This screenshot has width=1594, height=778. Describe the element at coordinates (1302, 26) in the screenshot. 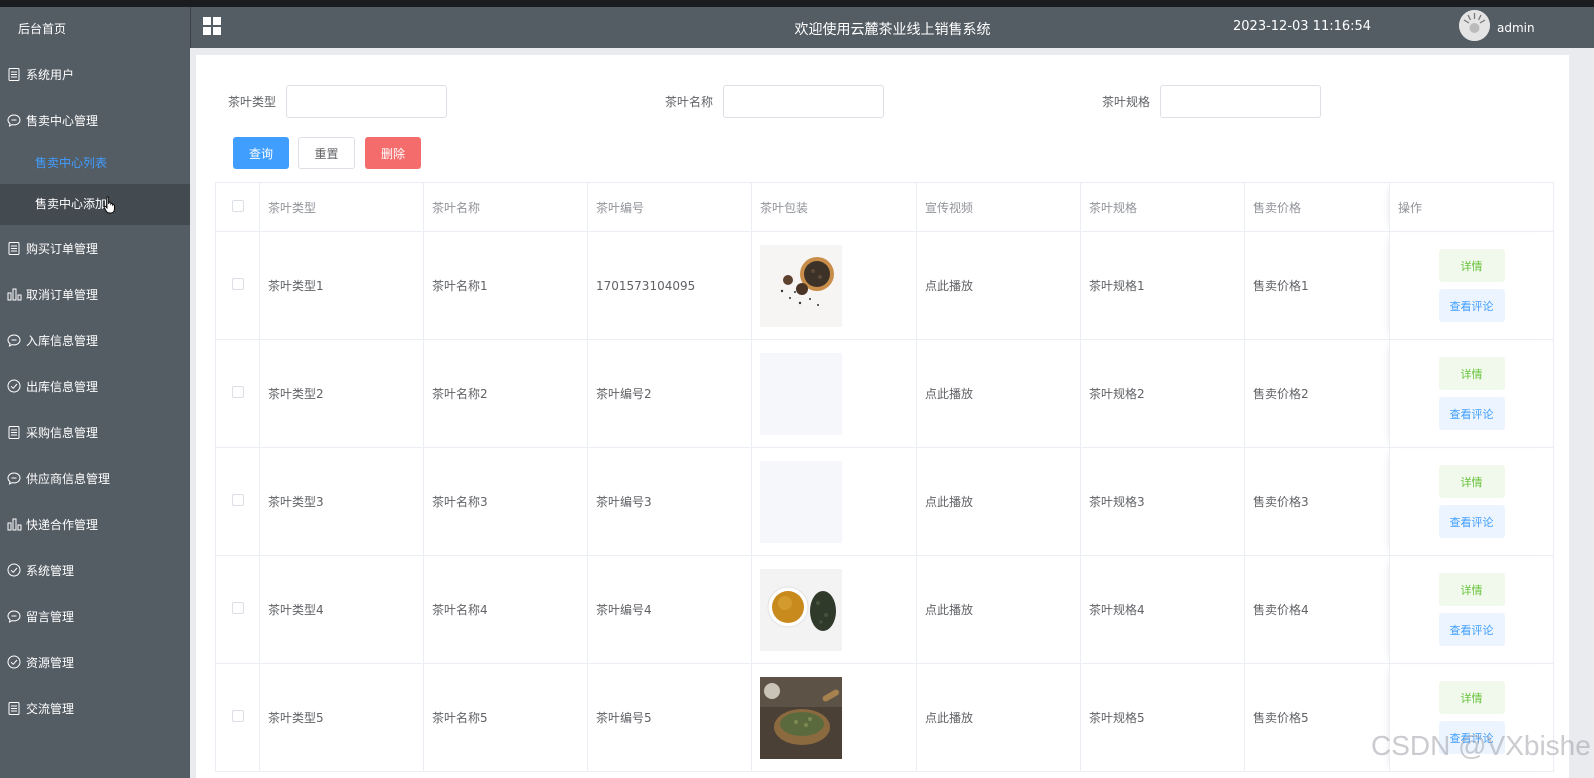

I see `header-datetime: 2023-12-03 11:16:54` at that location.